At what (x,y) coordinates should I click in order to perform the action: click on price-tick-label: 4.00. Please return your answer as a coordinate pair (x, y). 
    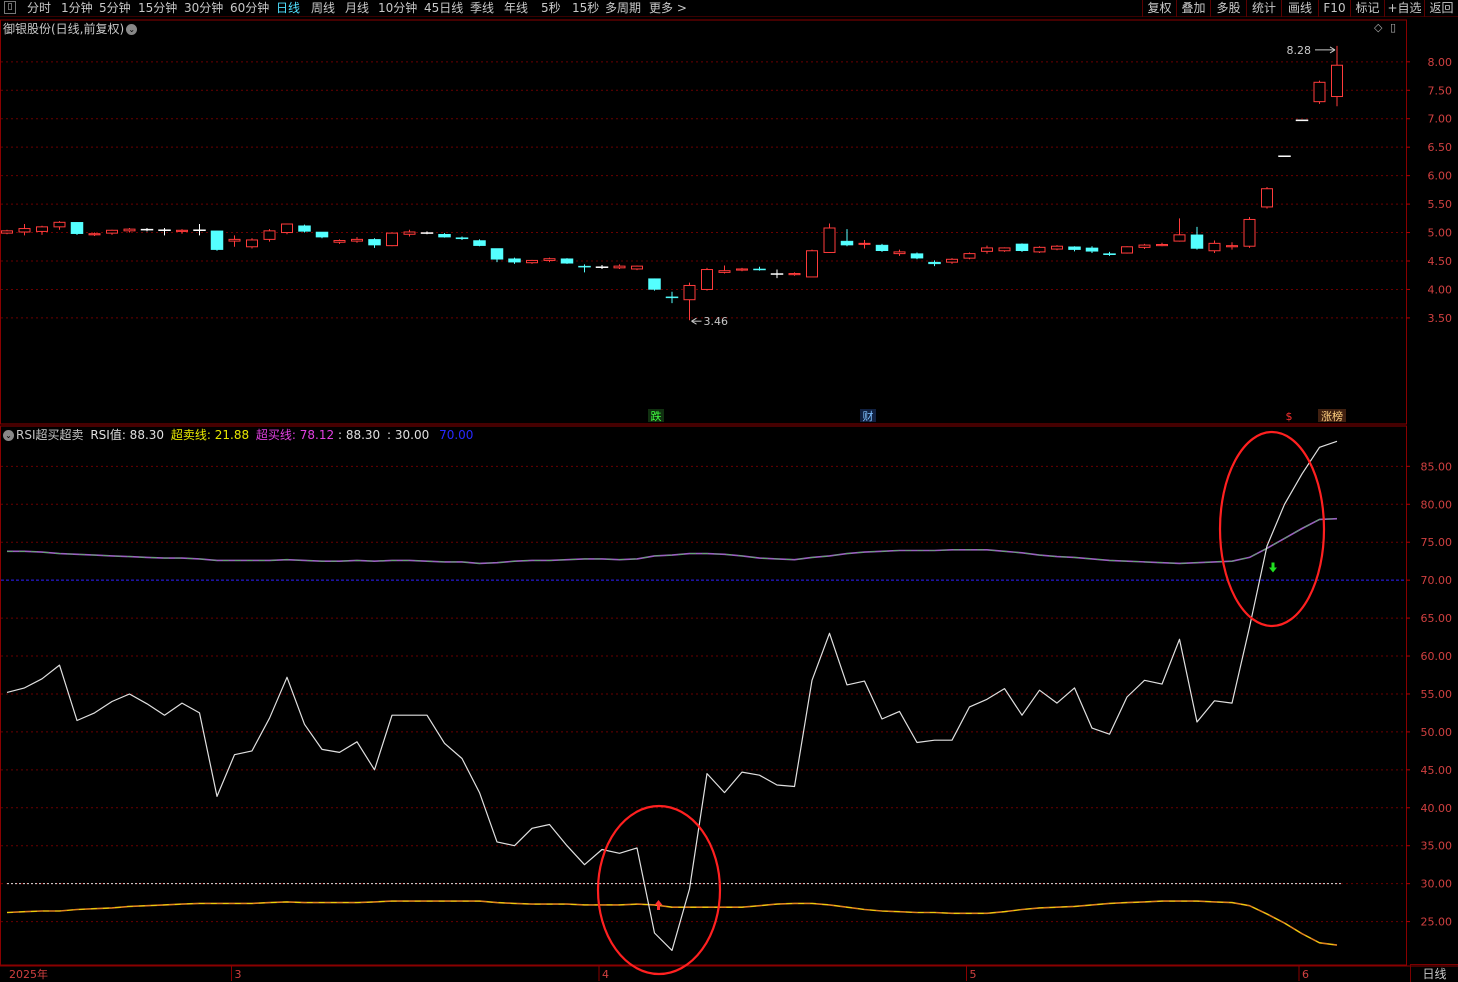
    Looking at the image, I should click on (1440, 289).